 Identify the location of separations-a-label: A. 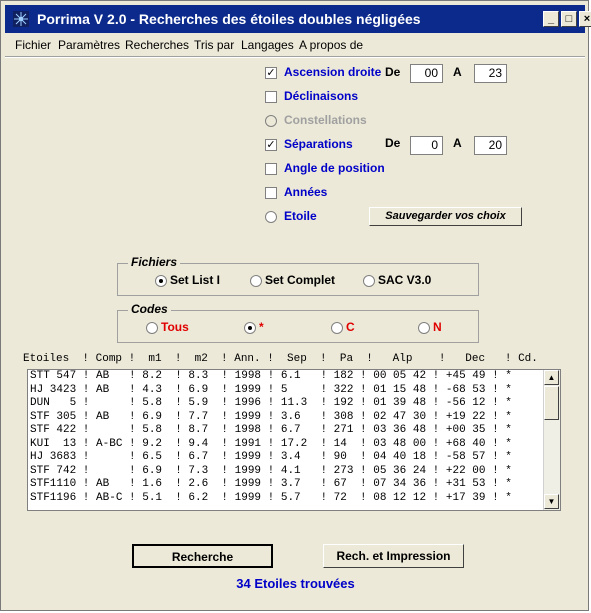
(457, 143).